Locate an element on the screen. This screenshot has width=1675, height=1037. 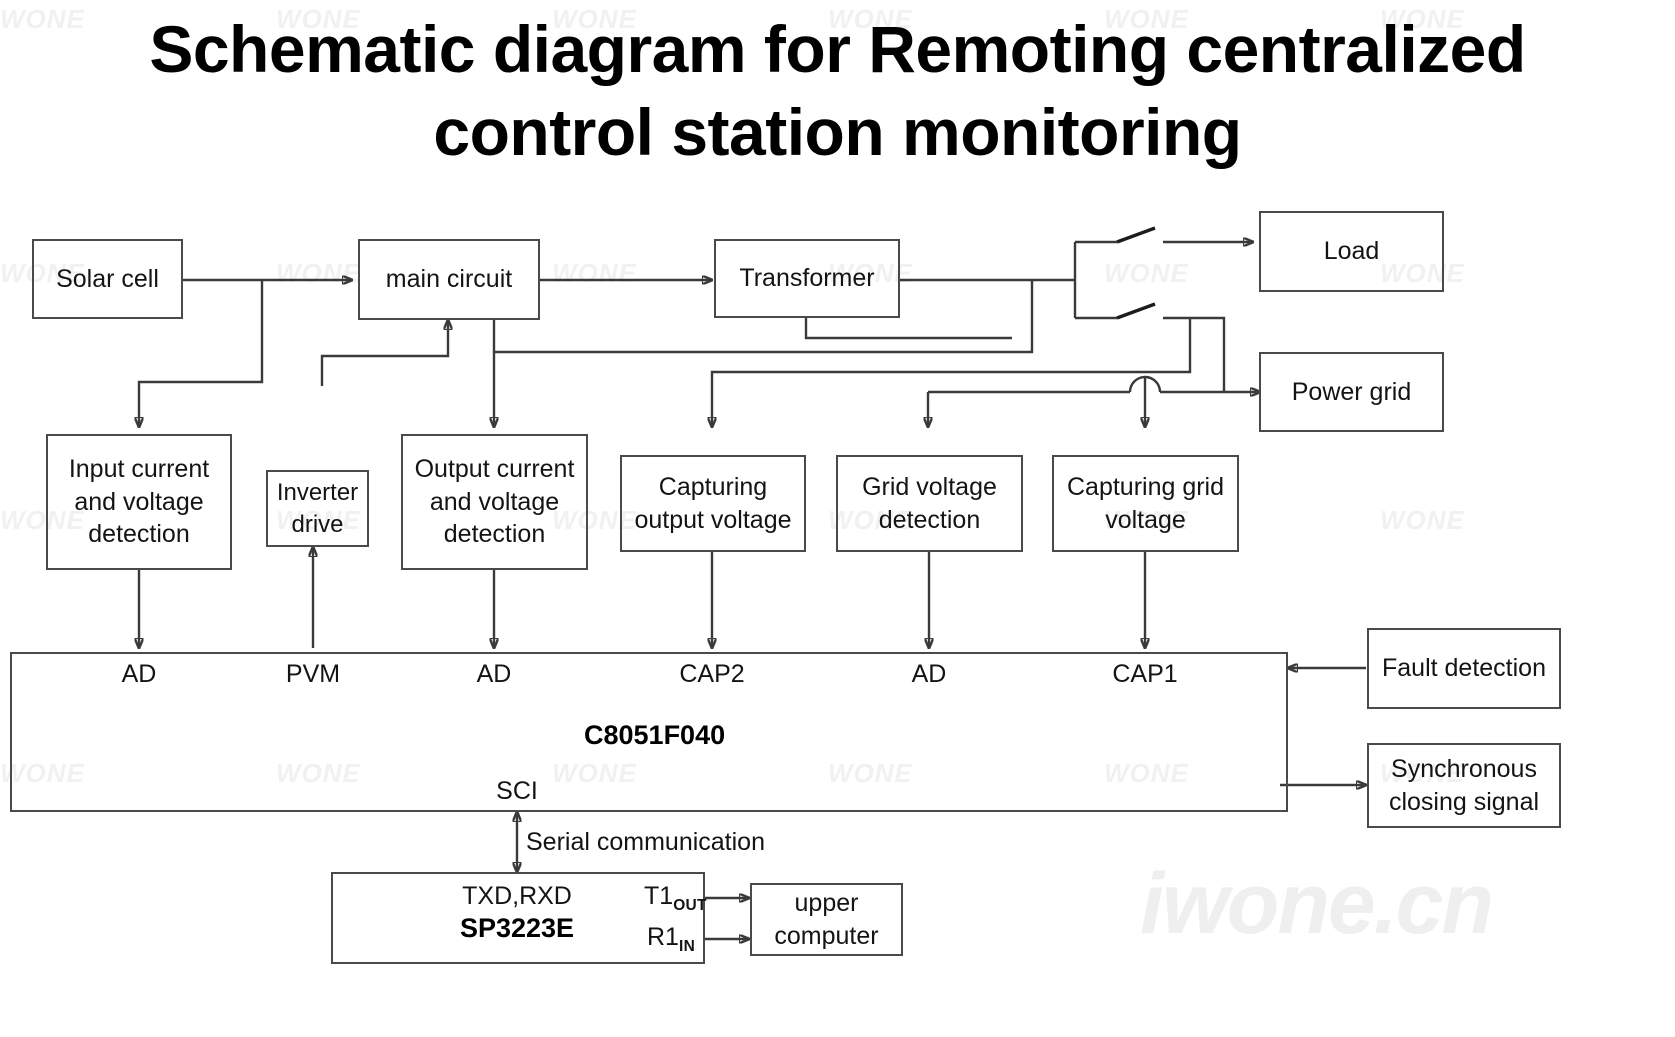
switch-blade-bottom-icon is located at coordinates (1136, 311).